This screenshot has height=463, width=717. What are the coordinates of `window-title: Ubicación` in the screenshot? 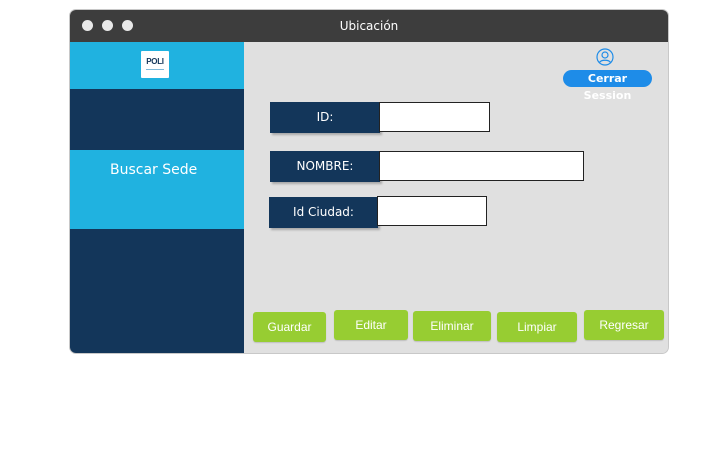 It's located at (369, 26).